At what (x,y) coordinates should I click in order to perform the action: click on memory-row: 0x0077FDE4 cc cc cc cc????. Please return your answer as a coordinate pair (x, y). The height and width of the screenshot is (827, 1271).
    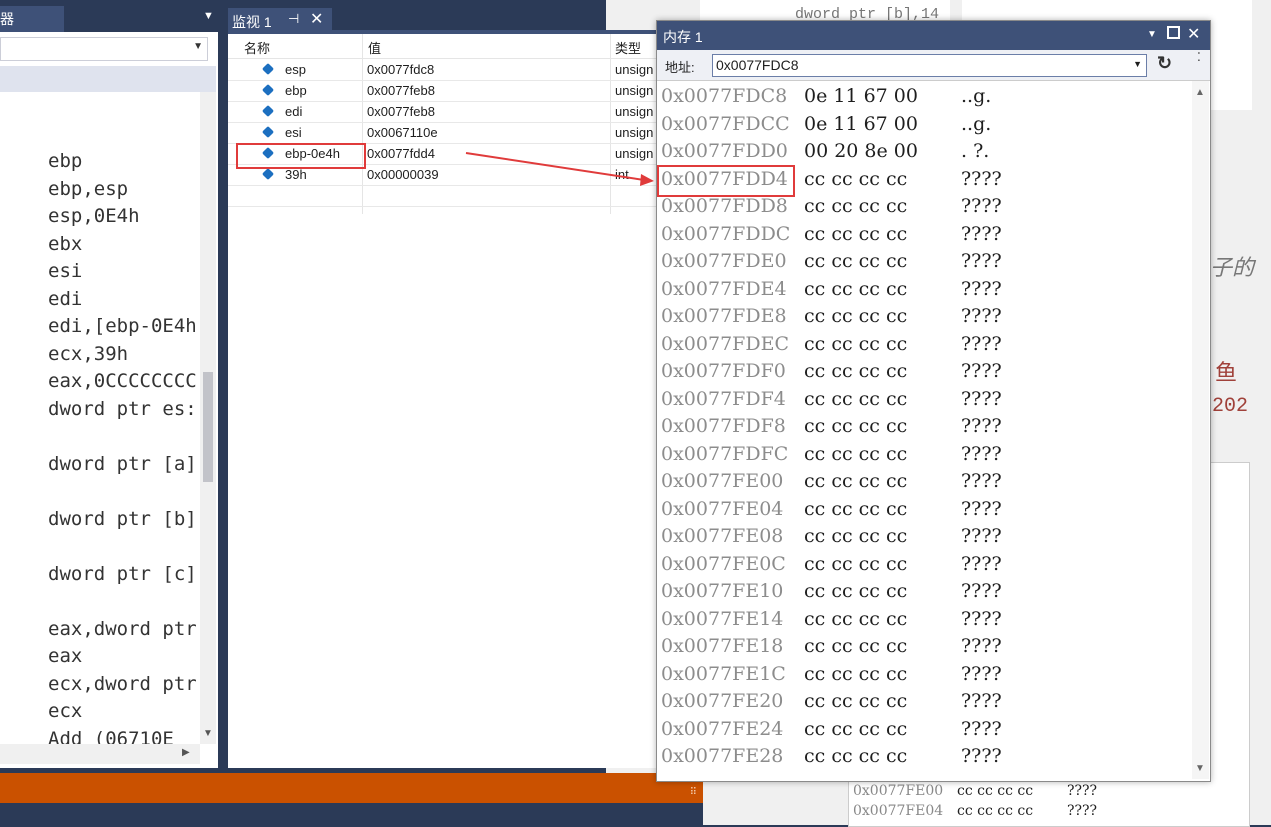
    Looking at the image, I should click on (926, 291).